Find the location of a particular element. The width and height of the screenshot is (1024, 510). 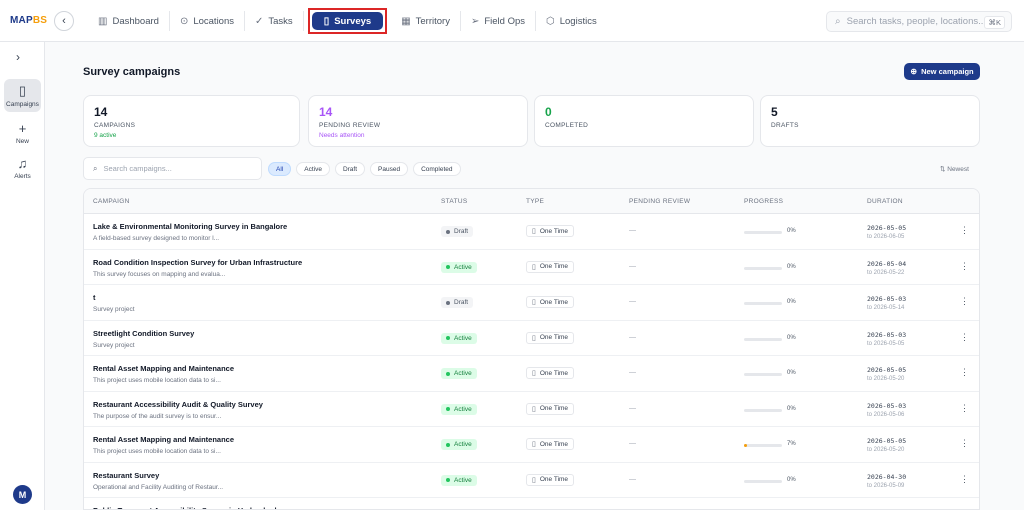

end-date: to 2026-05-05 is located at coordinates (886, 343).